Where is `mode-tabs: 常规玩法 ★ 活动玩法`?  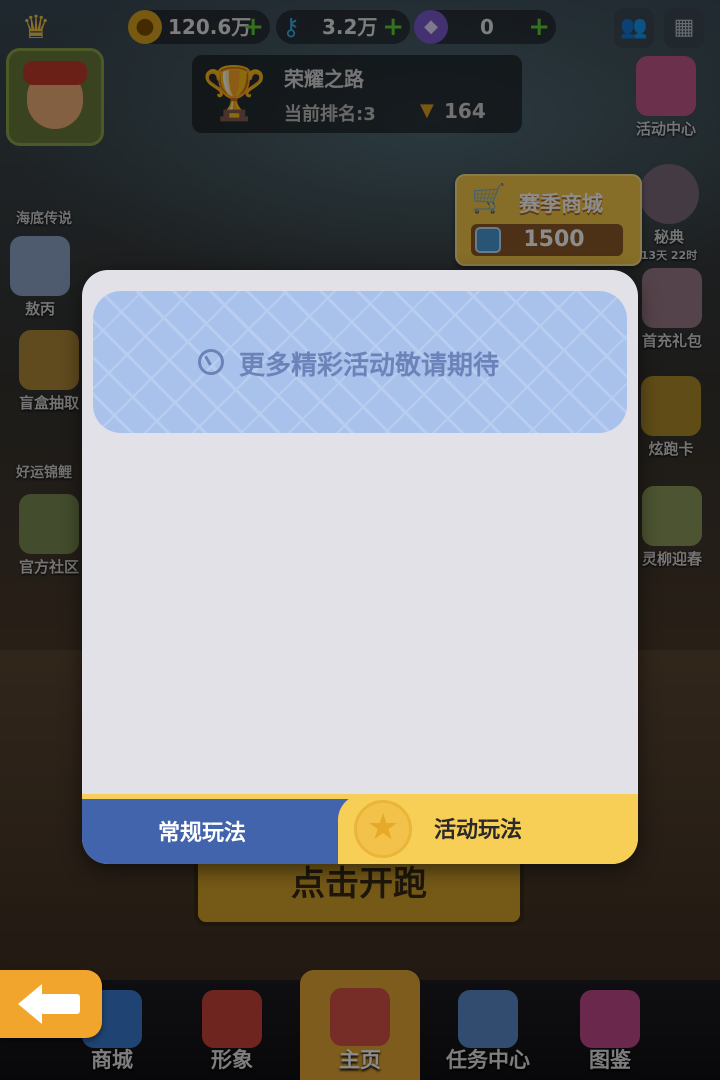
mode-tabs: 常规玩法 ★ 活动玩法 is located at coordinates (360, 829).